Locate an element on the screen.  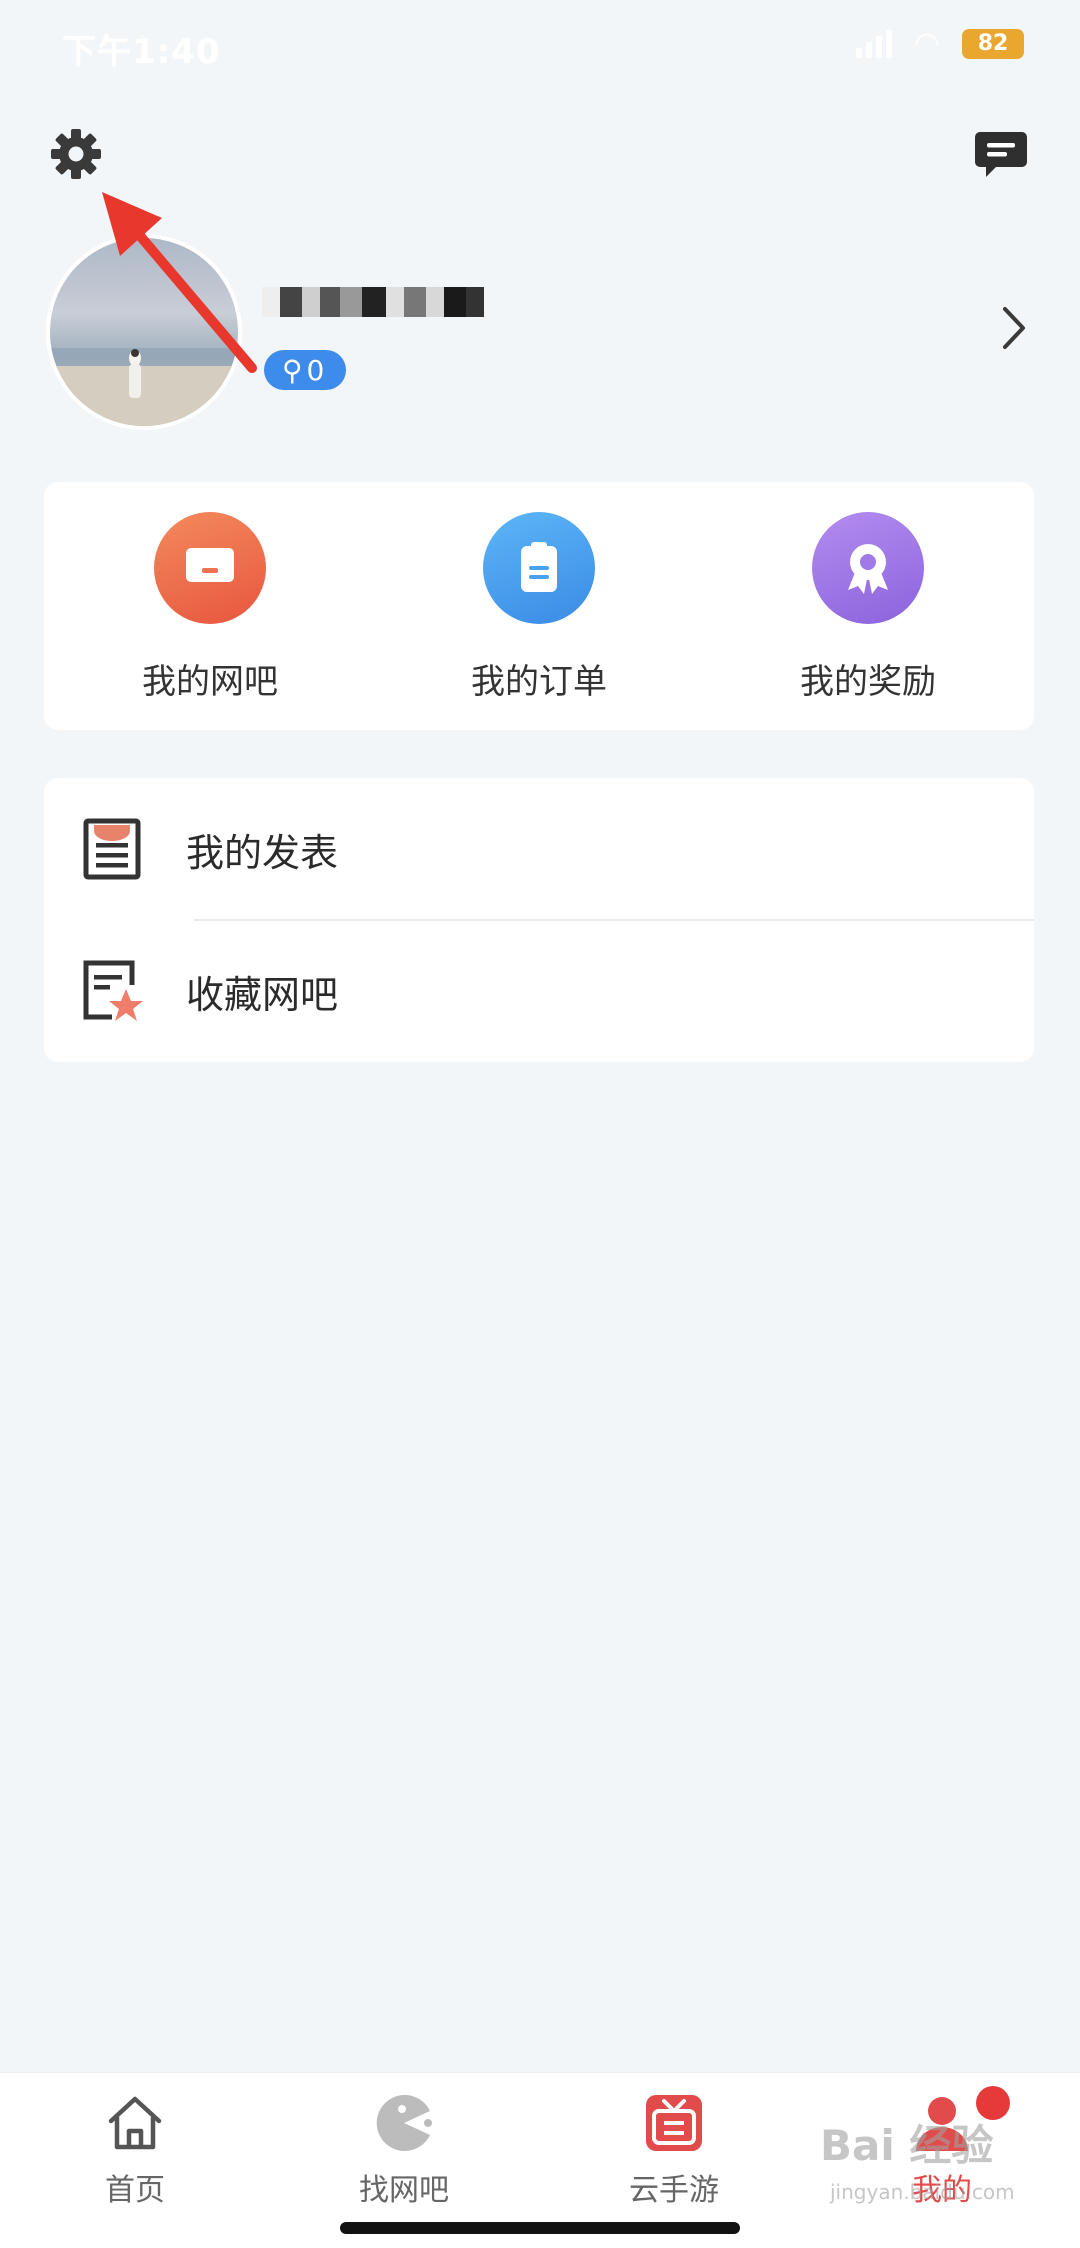
quick-action-my-netbar: 我的网吧 is located at coordinates (210, 606).